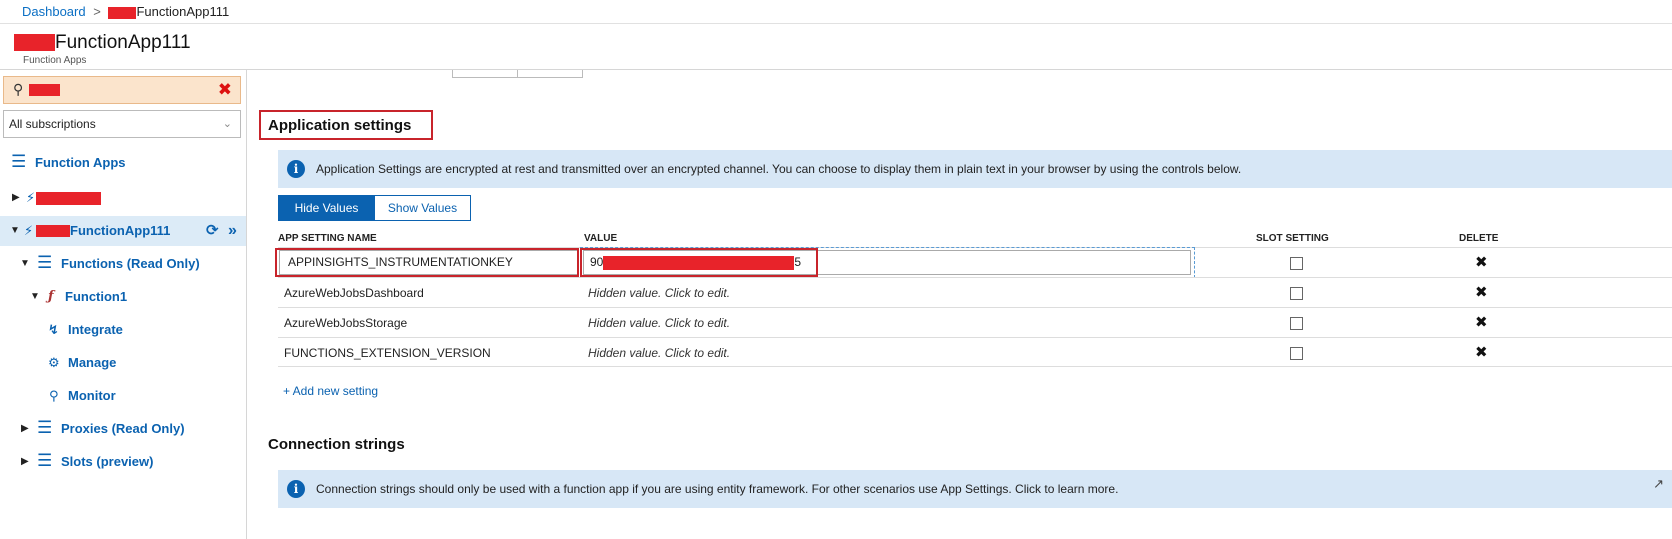 Image resolution: width=1672 pixels, height=539 pixels. What do you see at coordinates (225, 90) in the screenshot?
I see `clear-search-icon: ✖` at bounding box center [225, 90].